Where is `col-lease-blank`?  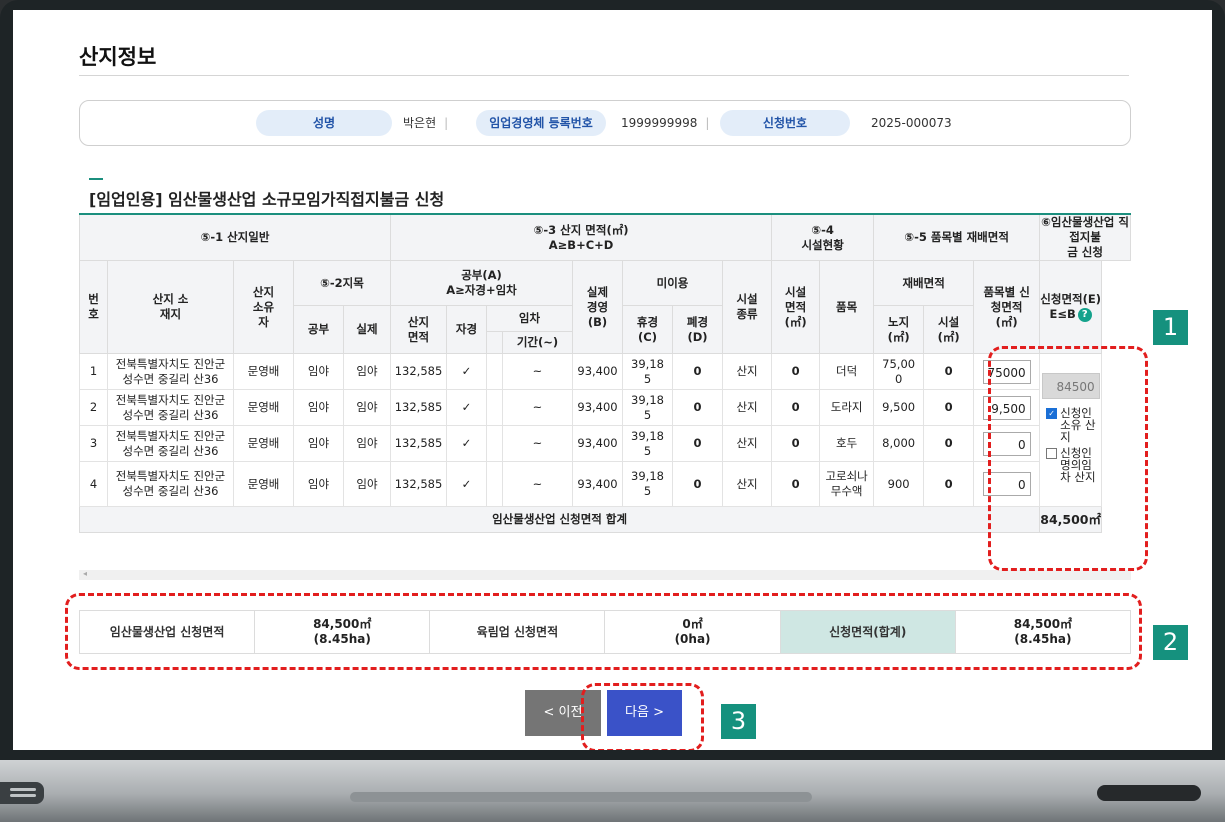 col-lease-blank is located at coordinates (494, 342).